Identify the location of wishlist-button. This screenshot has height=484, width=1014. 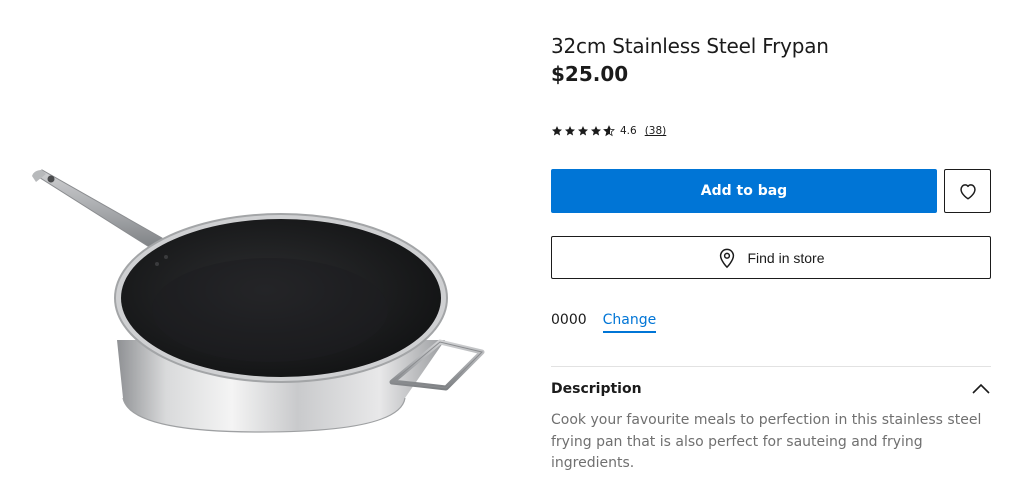
(967, 191).